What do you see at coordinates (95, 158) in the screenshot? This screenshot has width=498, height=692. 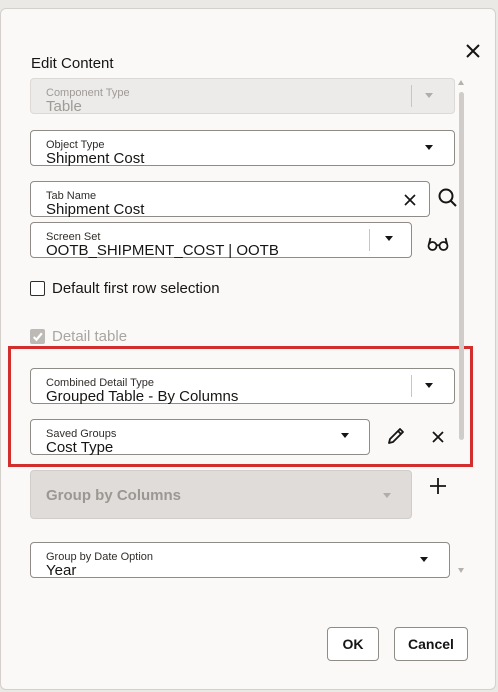 I see `object-type-value: Shipment Cost` at bounding box center [95, 158].